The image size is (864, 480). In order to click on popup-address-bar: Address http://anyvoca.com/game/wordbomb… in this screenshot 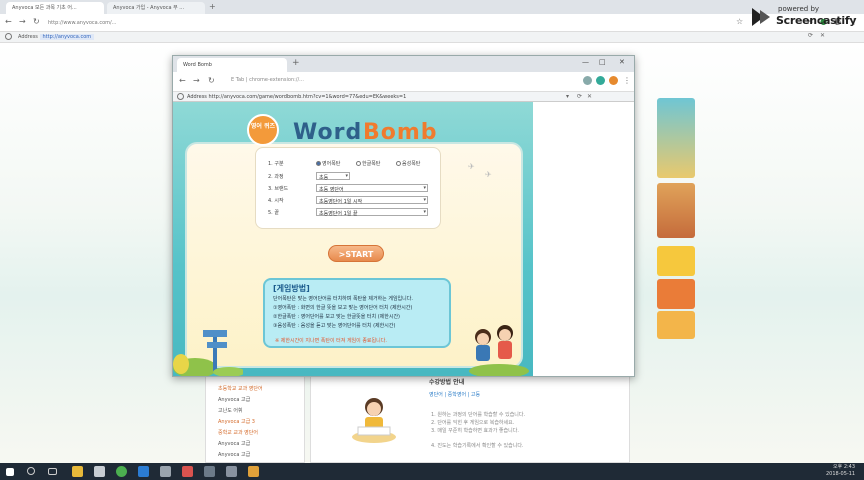, I will do `click(403, 97)`.